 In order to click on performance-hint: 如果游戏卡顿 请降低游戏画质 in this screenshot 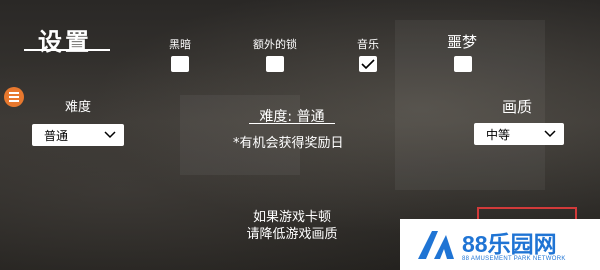, I will do `click(292, 226)`.